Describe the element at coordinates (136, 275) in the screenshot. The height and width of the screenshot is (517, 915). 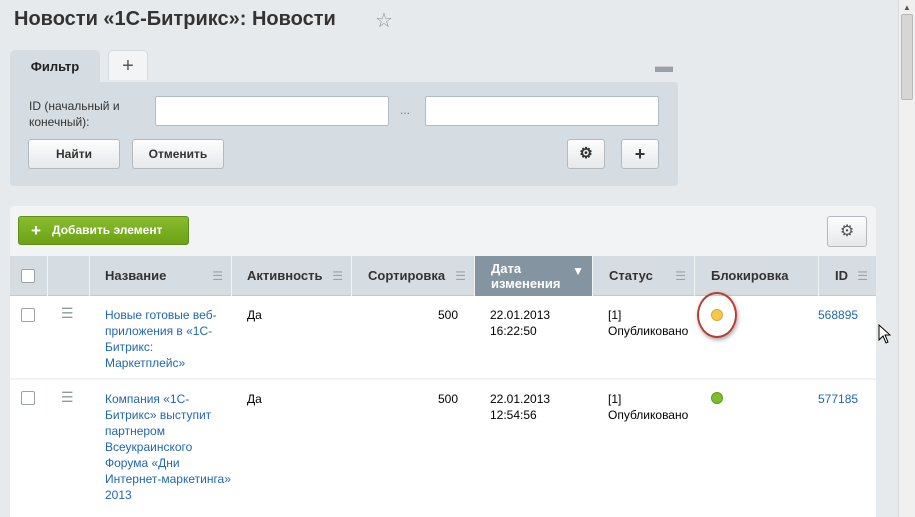
I see `column-name-label: Название` at that location.